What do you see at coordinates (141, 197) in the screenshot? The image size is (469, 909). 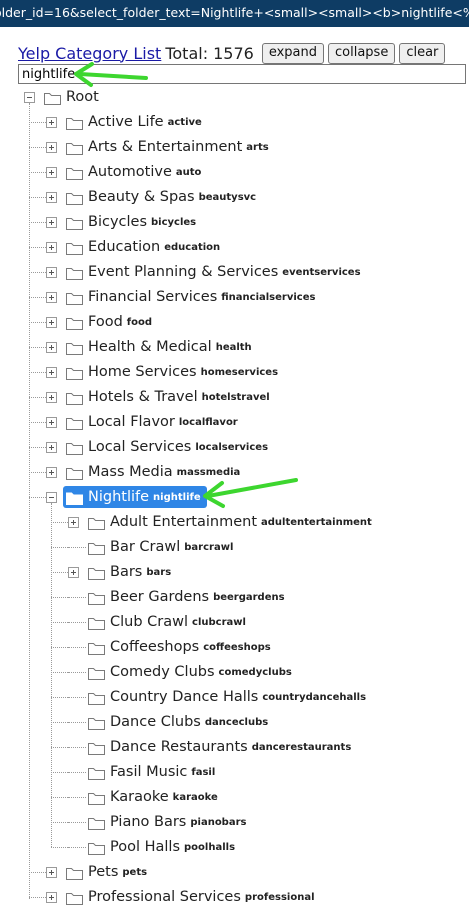 I see `category-label: Beauty & Spas` at bounding box center [141, 197].